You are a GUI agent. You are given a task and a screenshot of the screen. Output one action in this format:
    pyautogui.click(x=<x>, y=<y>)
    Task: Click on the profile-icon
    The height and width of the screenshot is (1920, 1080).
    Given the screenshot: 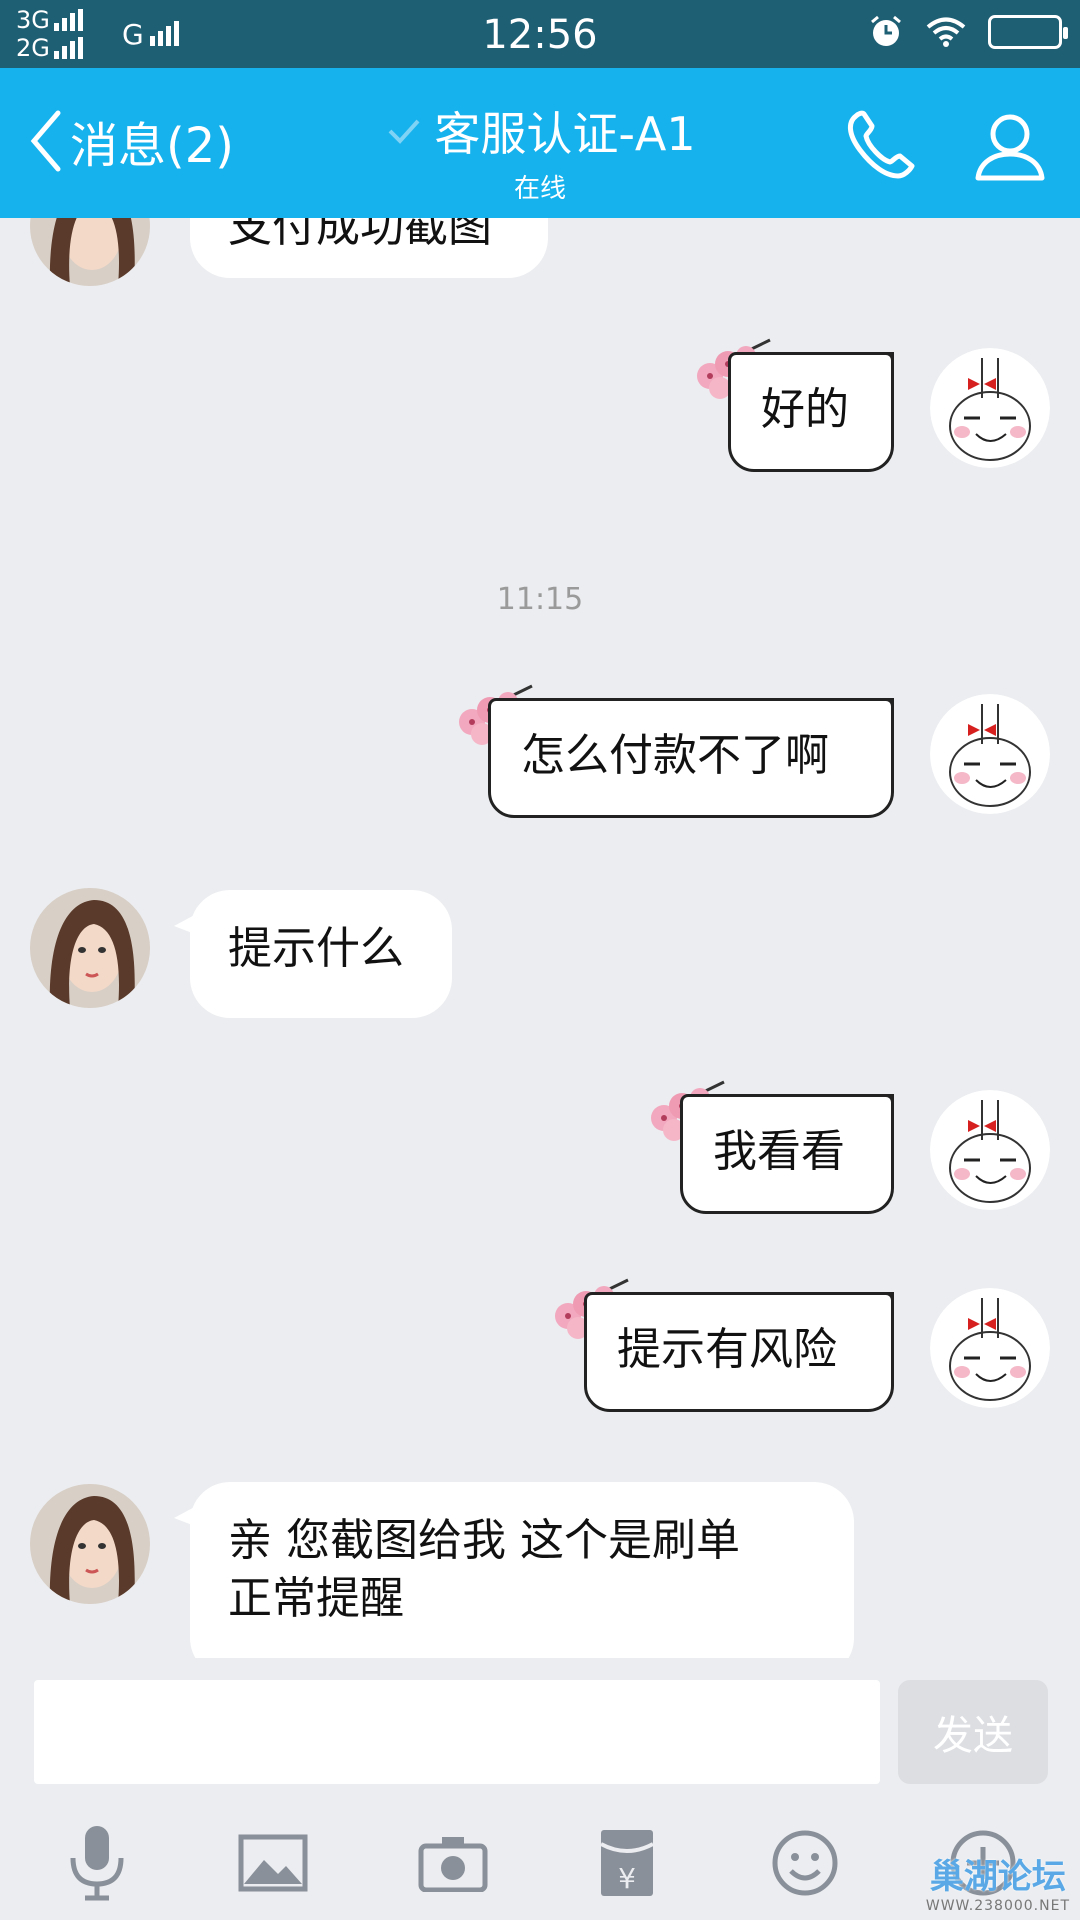 What is the action you would take?
    pyautogui.click(x=1010, y=146)
    